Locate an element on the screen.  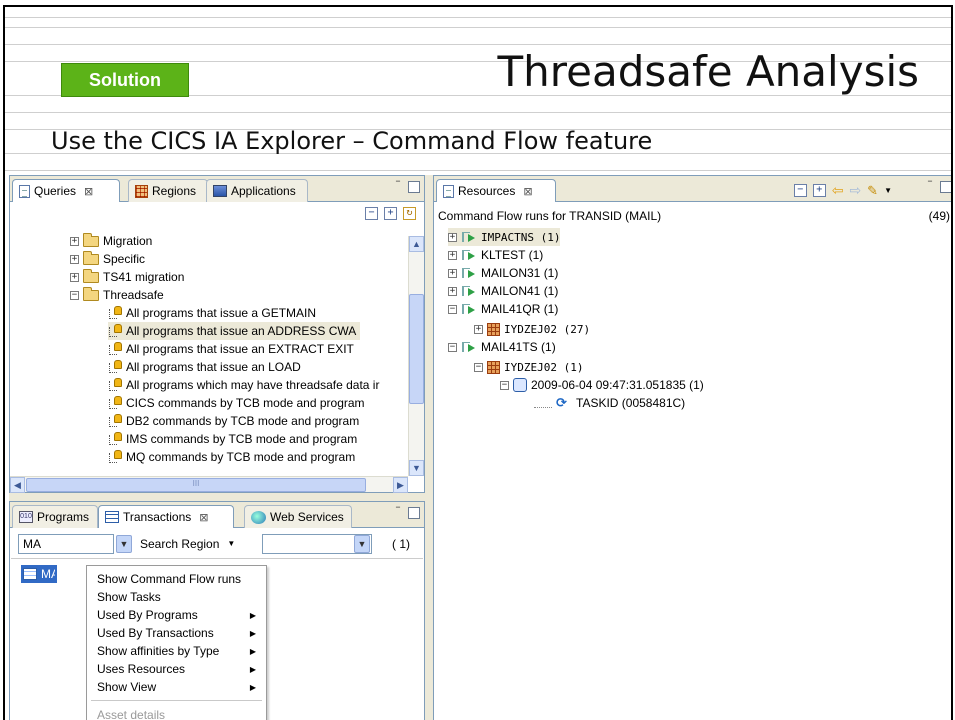
transaction-filter-input: MA is located at coordinates (66, 544).